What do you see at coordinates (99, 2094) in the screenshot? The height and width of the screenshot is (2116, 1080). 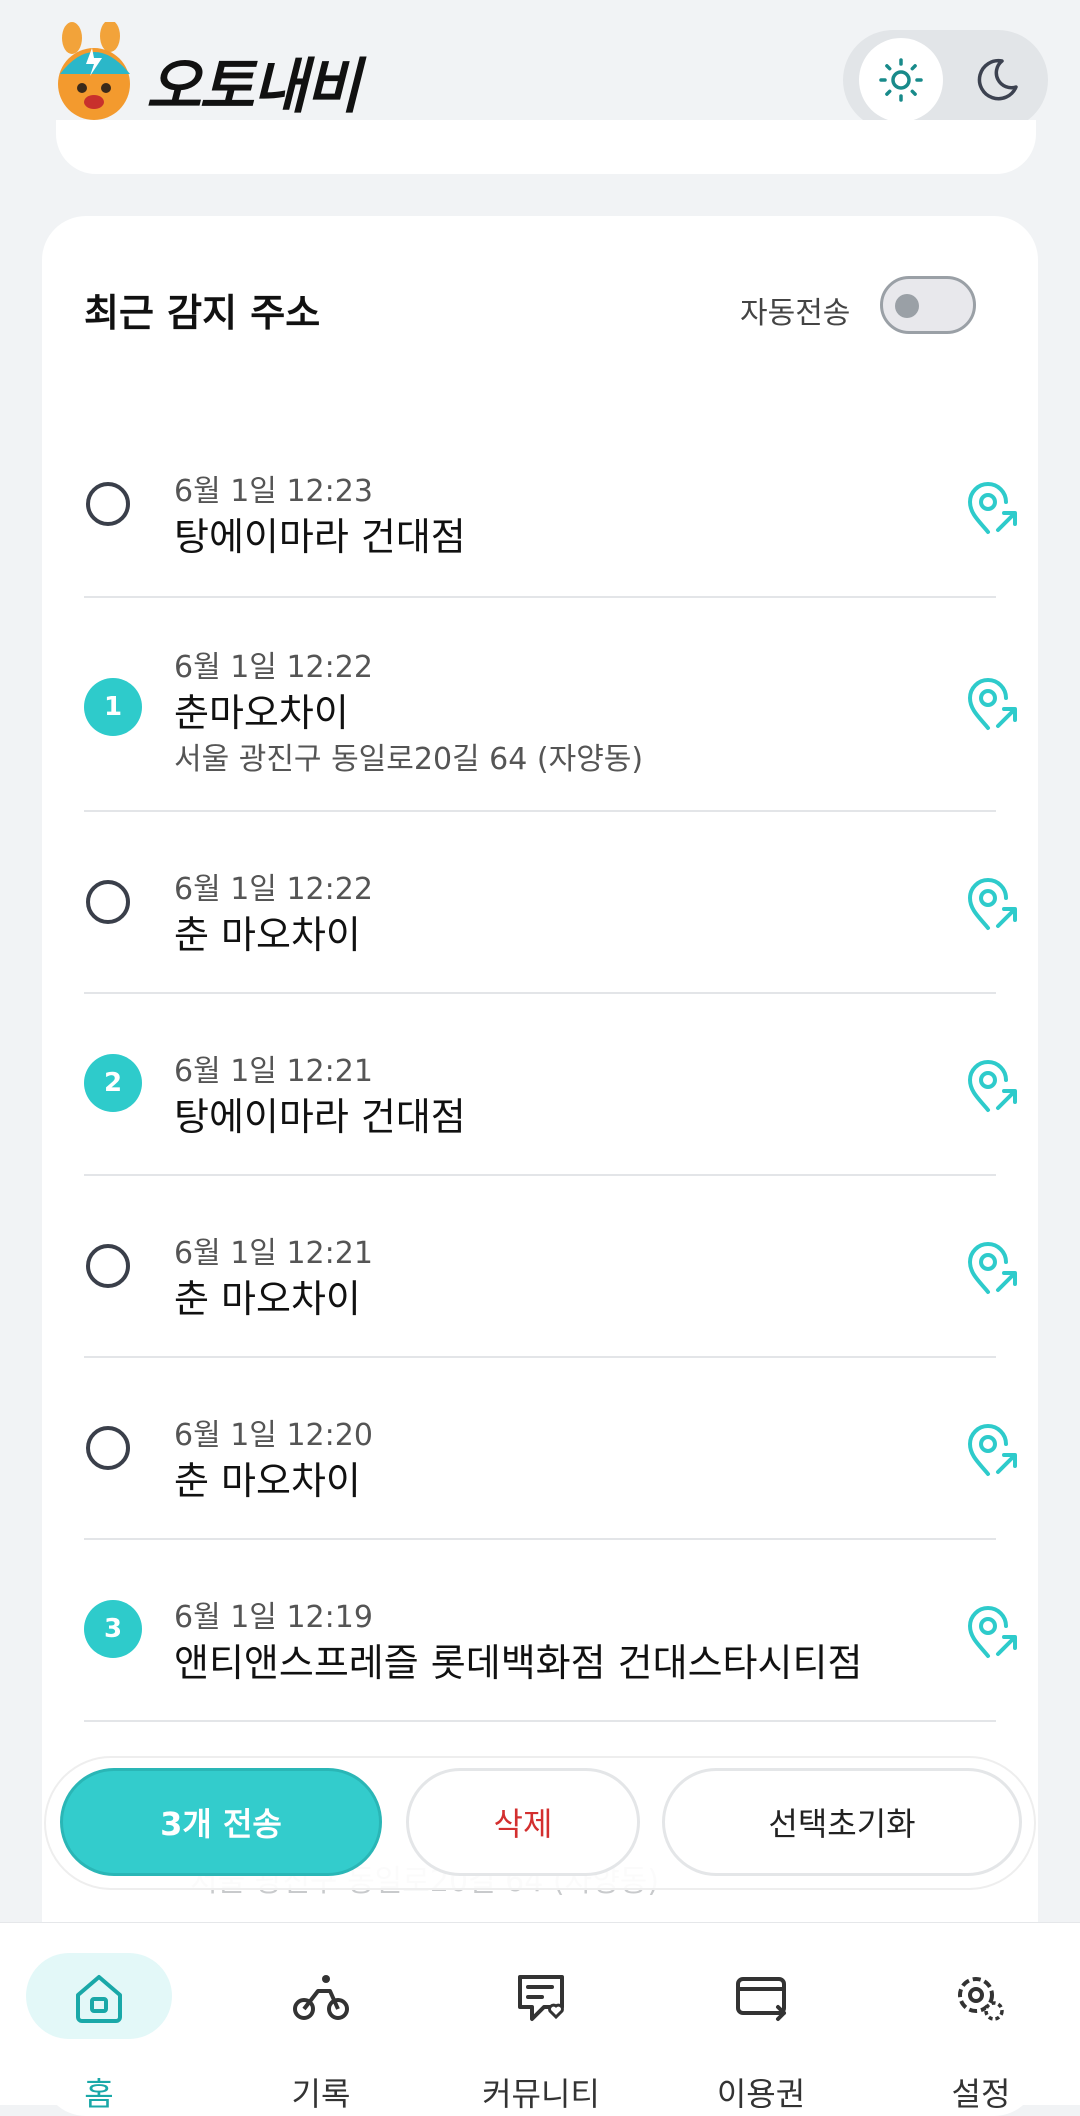 I see `tab-label: 홈` at bounding box center [99, 2094].